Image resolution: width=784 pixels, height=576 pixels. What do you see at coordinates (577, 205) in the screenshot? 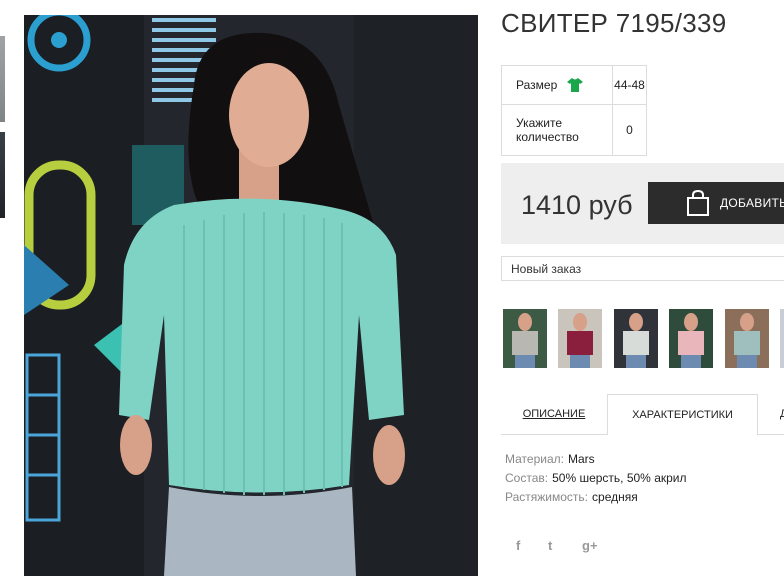
I see `price: 1410 руб` at bounding box center [577, 205].